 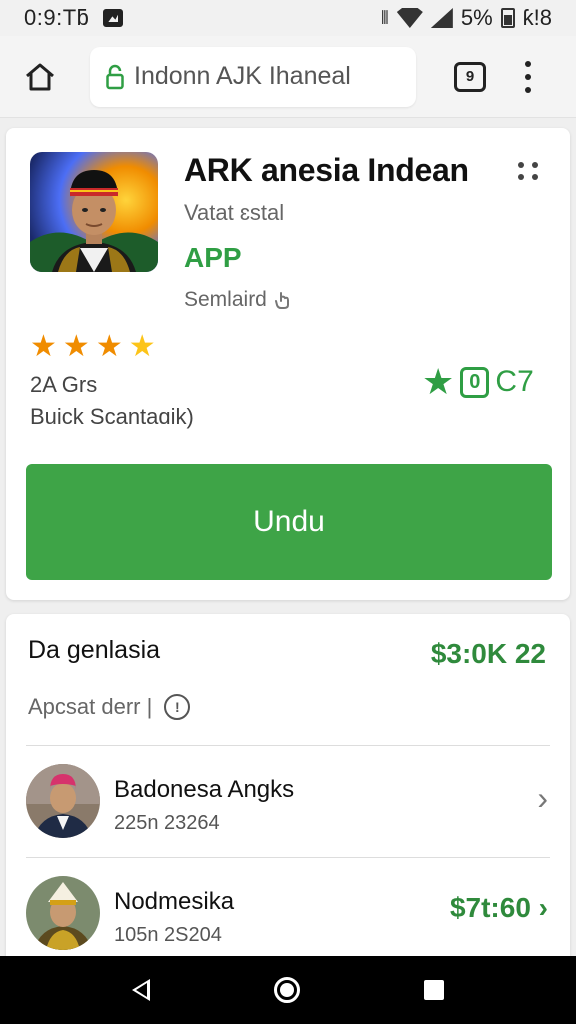 I want to click on item-name: Badonesa Angks, so click(x=204, y=789).